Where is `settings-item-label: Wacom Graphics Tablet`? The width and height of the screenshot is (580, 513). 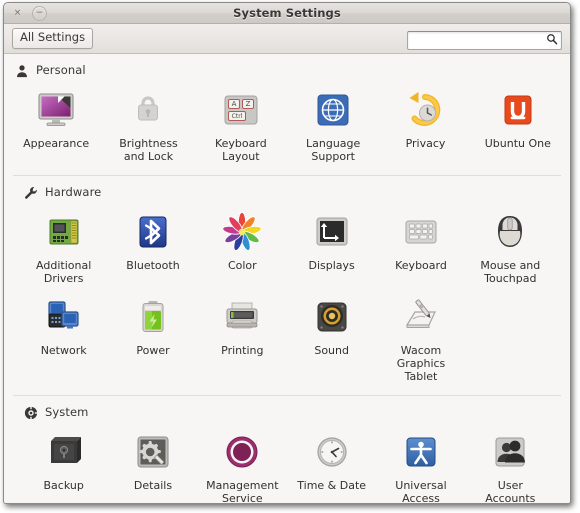
settings-item-label: Wacom Graphics Tablet is located at coordinates (421, 363).